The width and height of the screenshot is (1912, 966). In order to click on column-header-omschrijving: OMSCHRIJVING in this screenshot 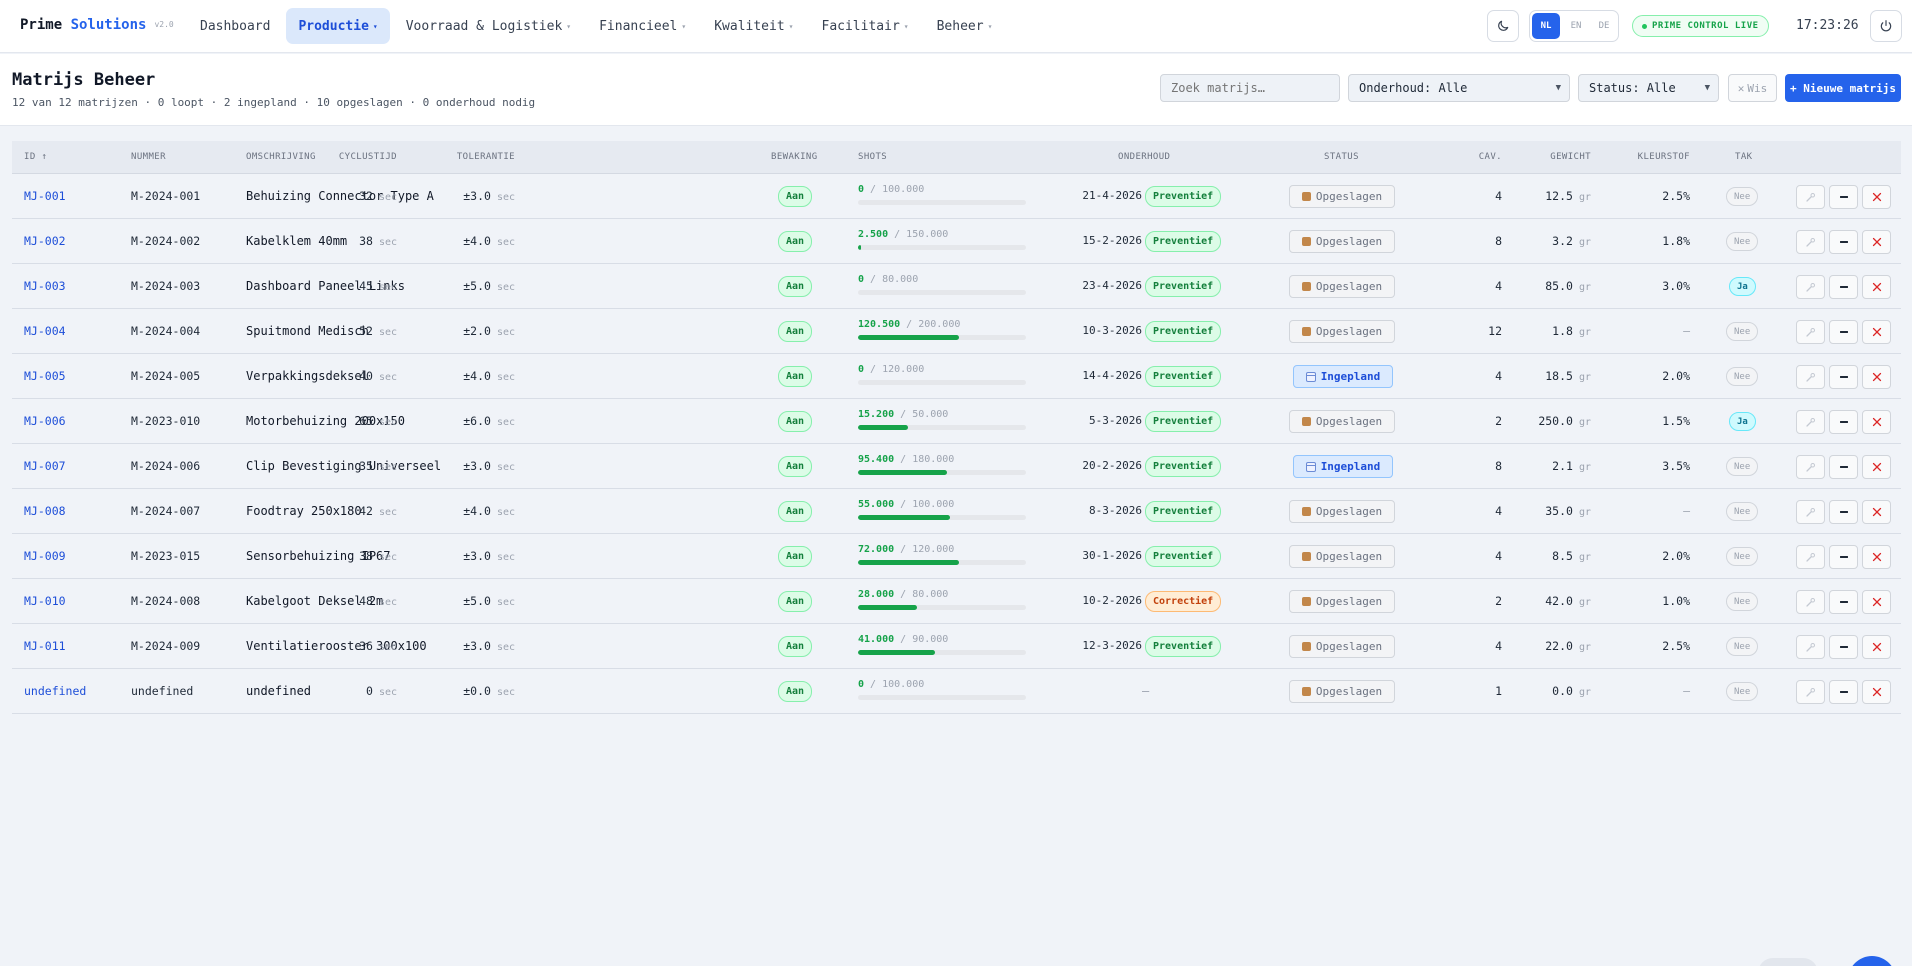, I will do `click(281, 157)`.